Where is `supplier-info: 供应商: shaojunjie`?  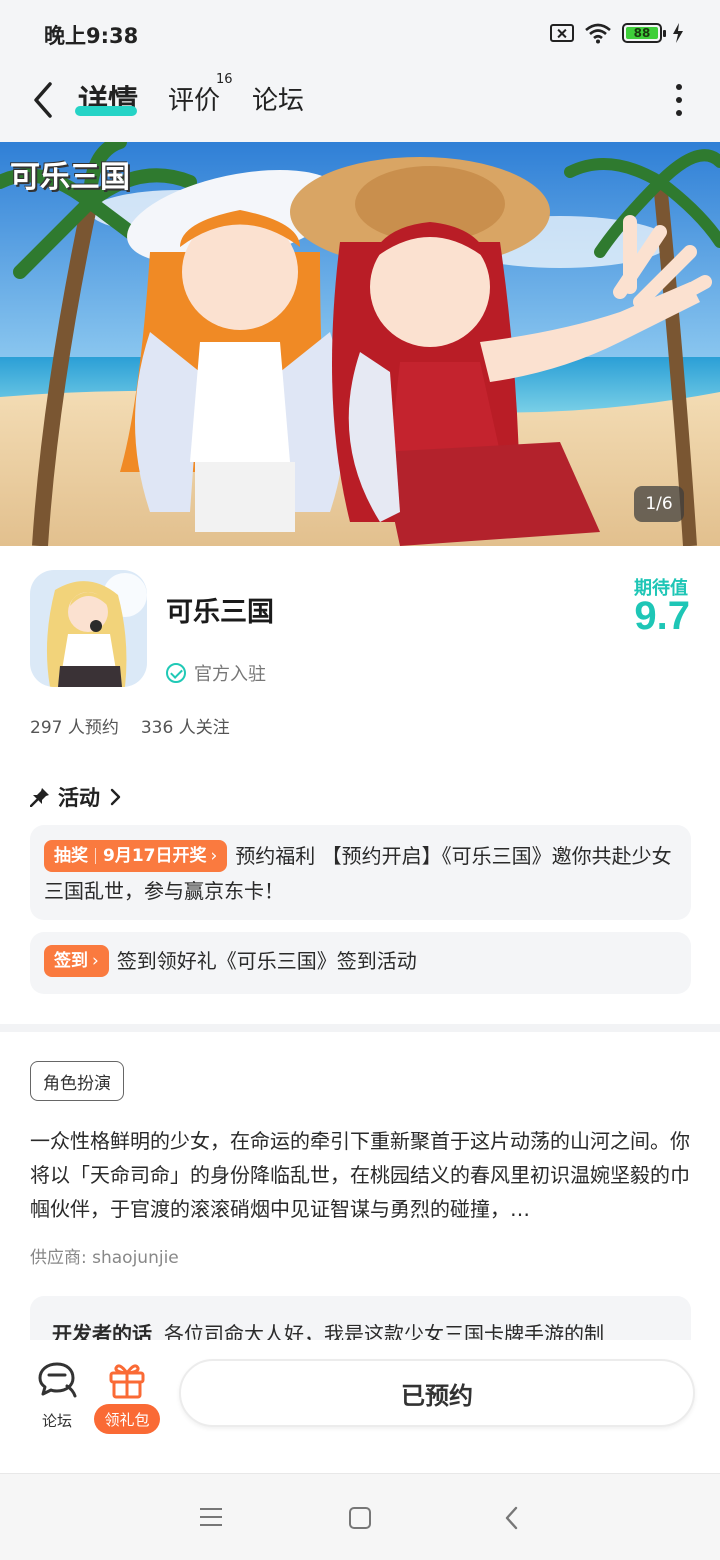
supplier-info: 供应商: shaojunjie is located at coordinates (104, 1258).